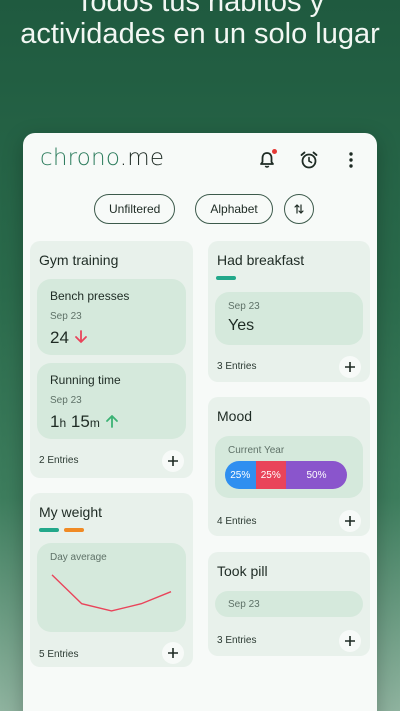  I want to click on tile-title: Running time, so click(85, 380).